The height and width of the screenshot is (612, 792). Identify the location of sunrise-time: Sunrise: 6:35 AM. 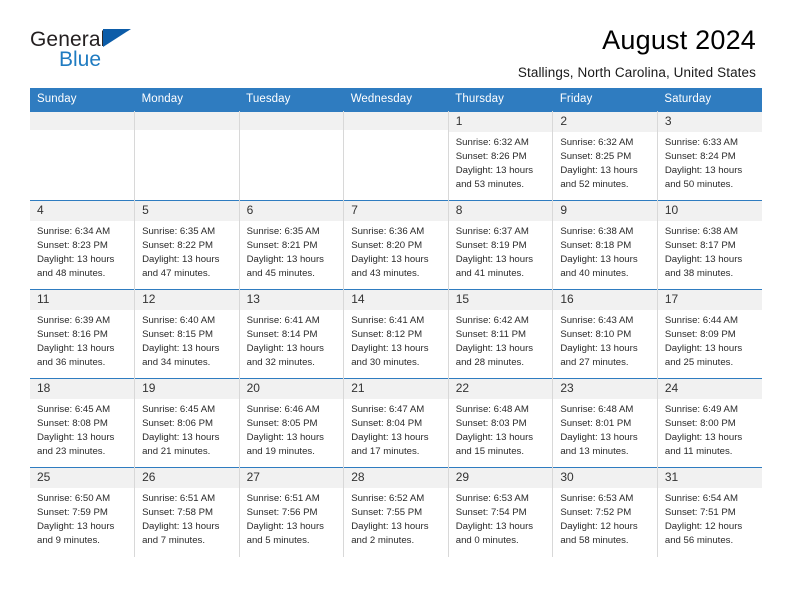
(283, 231).